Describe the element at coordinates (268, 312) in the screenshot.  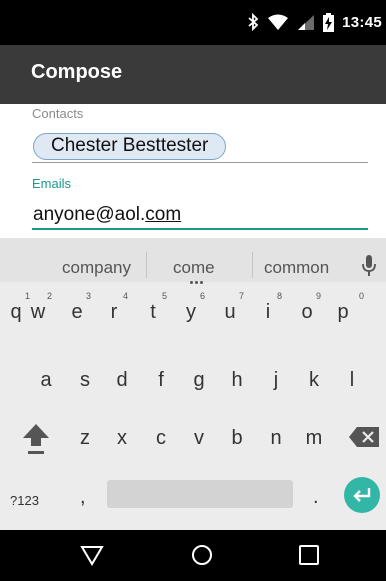
I see `key-label: i` at that location.